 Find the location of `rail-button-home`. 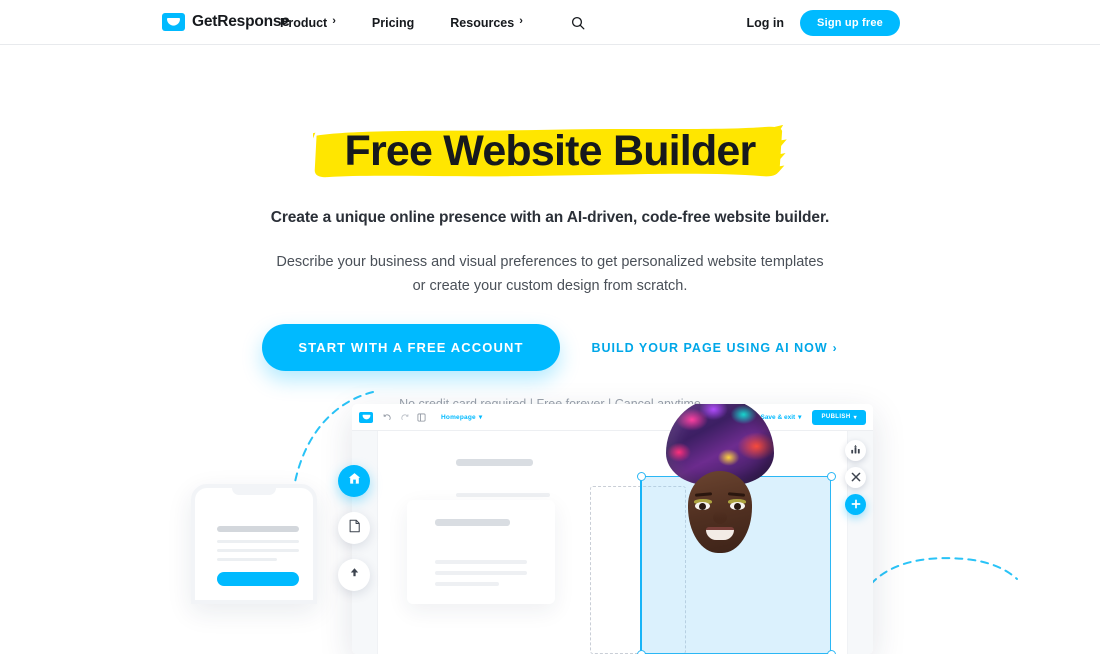

rail-button-home is located at coordinates (354, 481).